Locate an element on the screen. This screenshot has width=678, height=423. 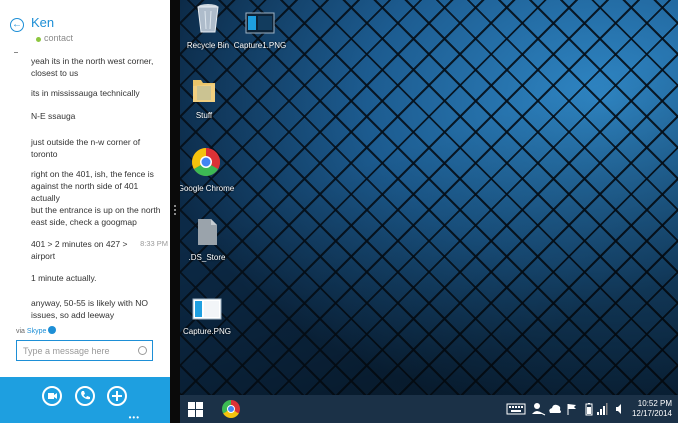
message-text: its in mississauga technically is located at coordinates (85, 93).